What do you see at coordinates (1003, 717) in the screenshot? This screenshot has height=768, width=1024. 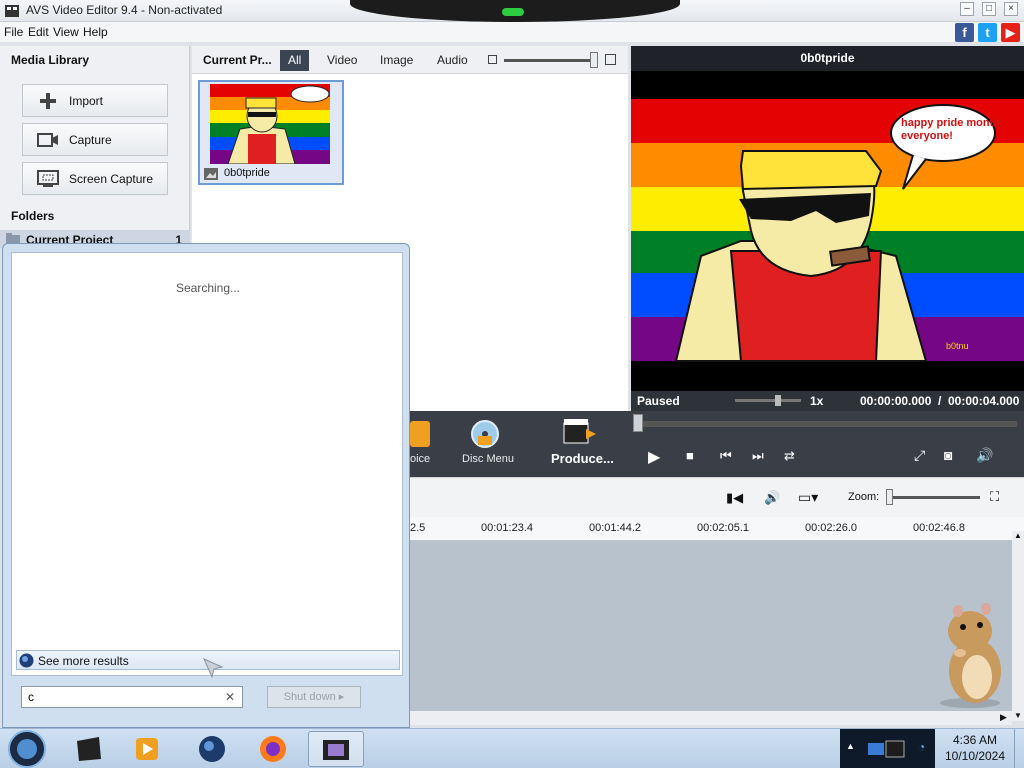 I see `scroll-right-icon: ▶` at bounding box center [1003, 717].